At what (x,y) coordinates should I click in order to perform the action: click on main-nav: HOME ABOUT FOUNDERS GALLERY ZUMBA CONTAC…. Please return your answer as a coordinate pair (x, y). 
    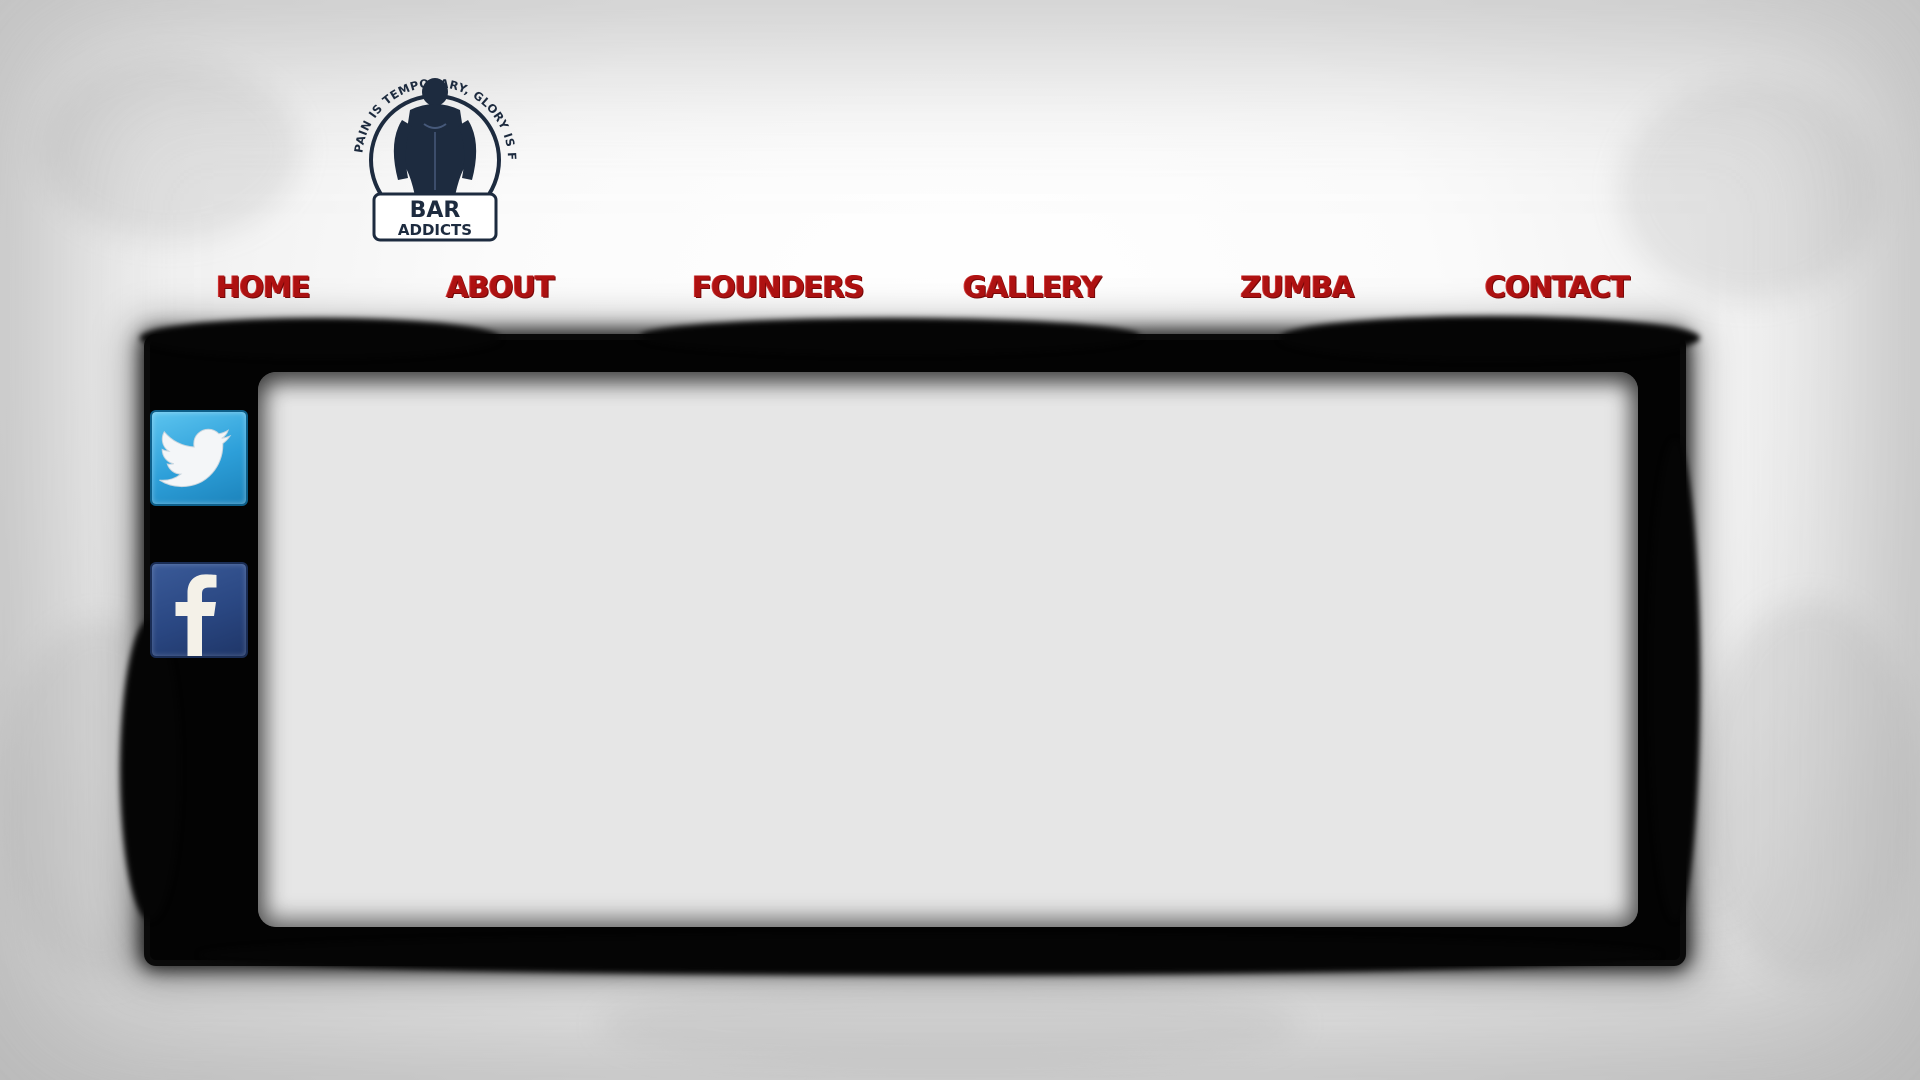
    Looking at the image, I should click on (960, 295).